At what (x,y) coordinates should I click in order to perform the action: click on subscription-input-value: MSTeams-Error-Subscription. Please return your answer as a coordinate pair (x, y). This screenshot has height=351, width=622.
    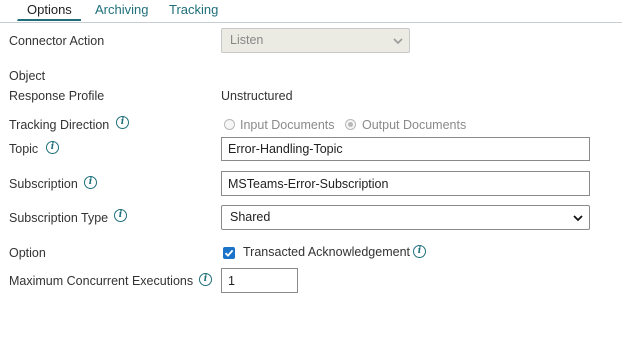
    Looking at the image, I should click on (308, 183).